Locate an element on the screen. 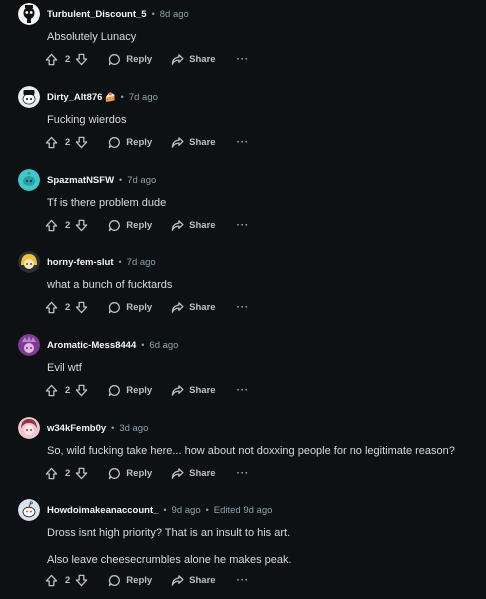  comment-header: Turbulent_Discount_5 • 8d ago is located at coordinates (103, 14).